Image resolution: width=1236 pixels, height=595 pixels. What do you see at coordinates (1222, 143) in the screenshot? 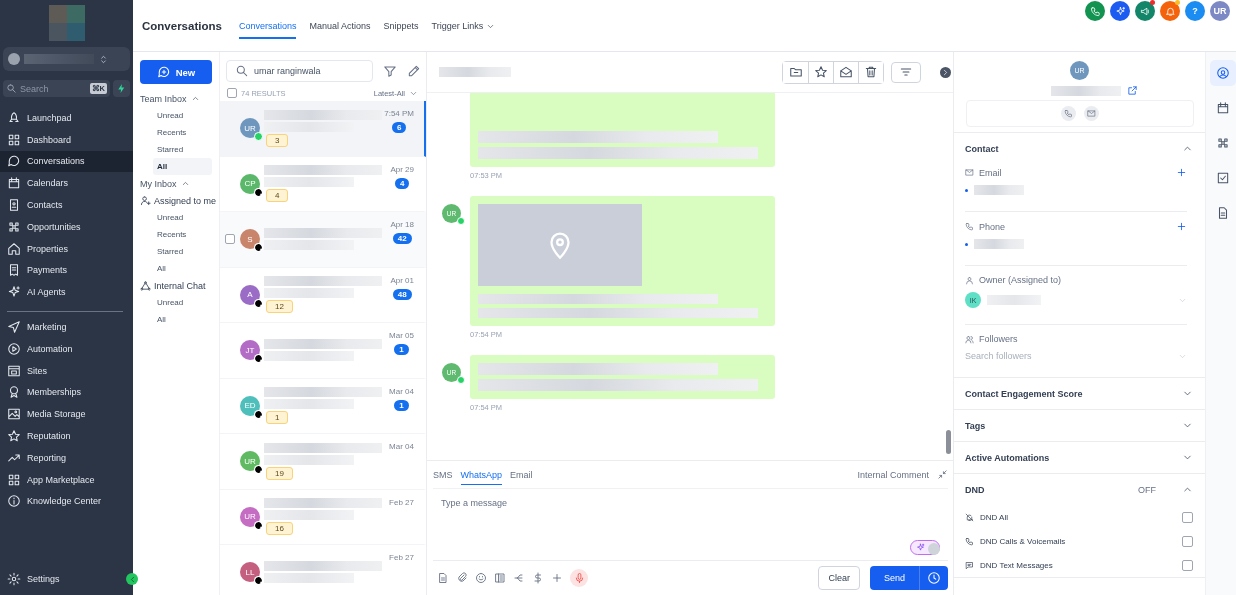
I see `nodes-icon` at bounding box center [1222, 143].